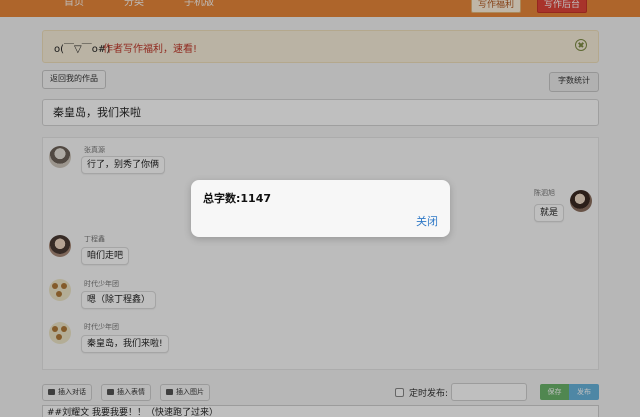 The image size is (640, 417). What do you see at coordinates (427, 221) in the screenshot?
I see `dialog-close-button: 关闭` at bounding box center [427, 221].